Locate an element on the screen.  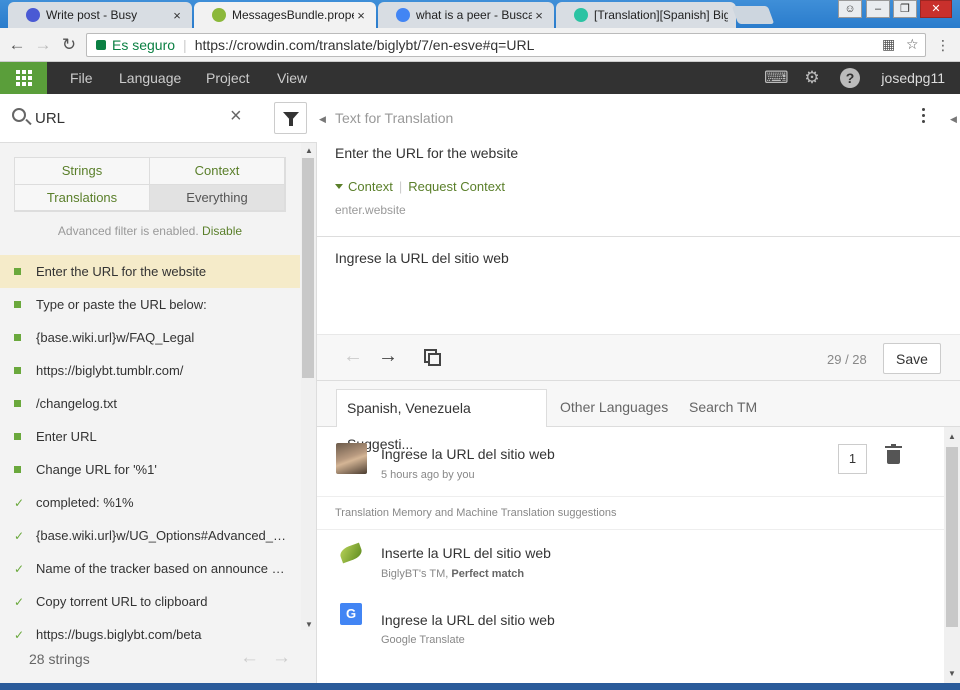
browser-tab-translation: [Translation][Spanish] Big is located at coordinates (646, 15).